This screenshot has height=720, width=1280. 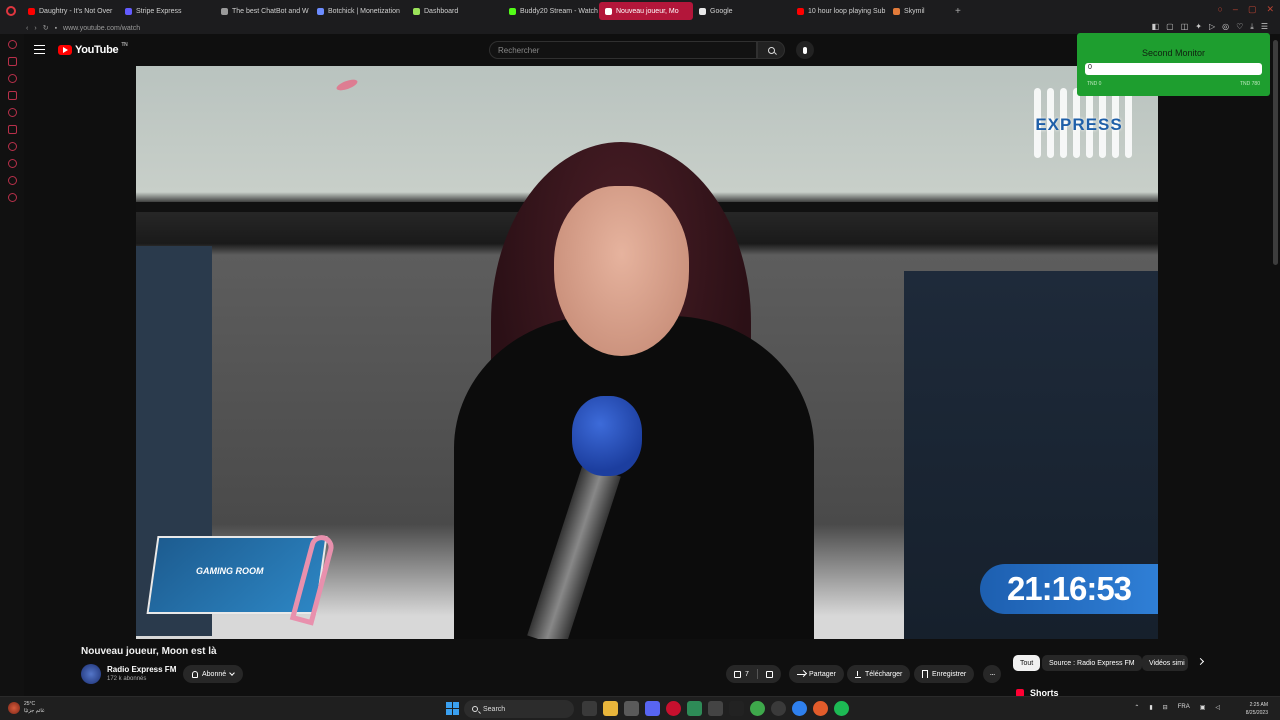 What do you see at coordinates (12, 61) in the screenshot?
I see `sidebar-bag-icon` at bounding box center [12, 61].